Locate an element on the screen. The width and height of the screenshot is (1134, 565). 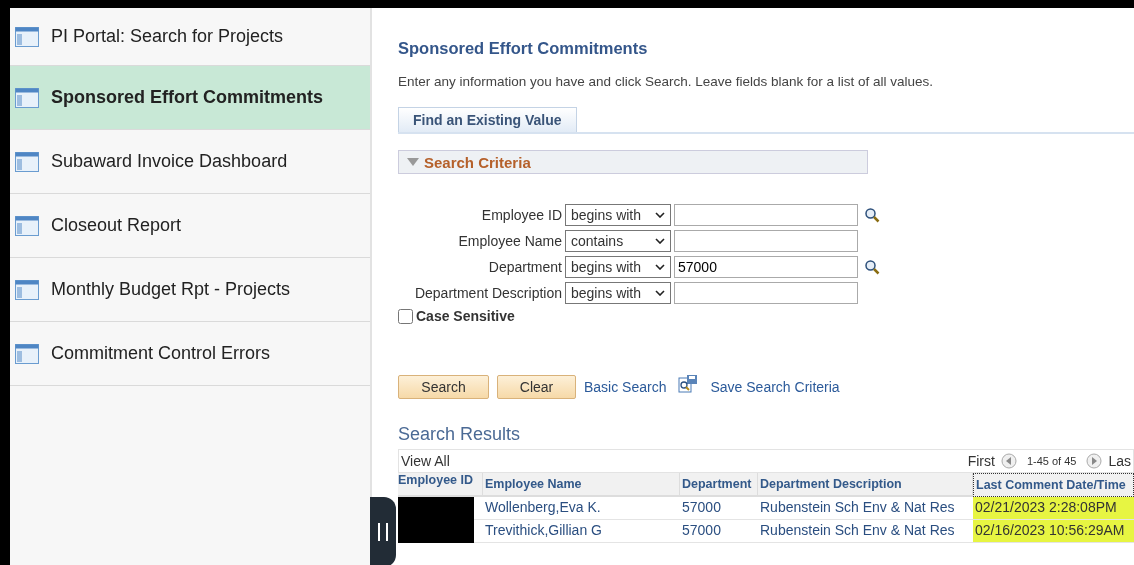
sidebar-item: Subaward Invoice Dashboard is located at coordinates (190, 162).